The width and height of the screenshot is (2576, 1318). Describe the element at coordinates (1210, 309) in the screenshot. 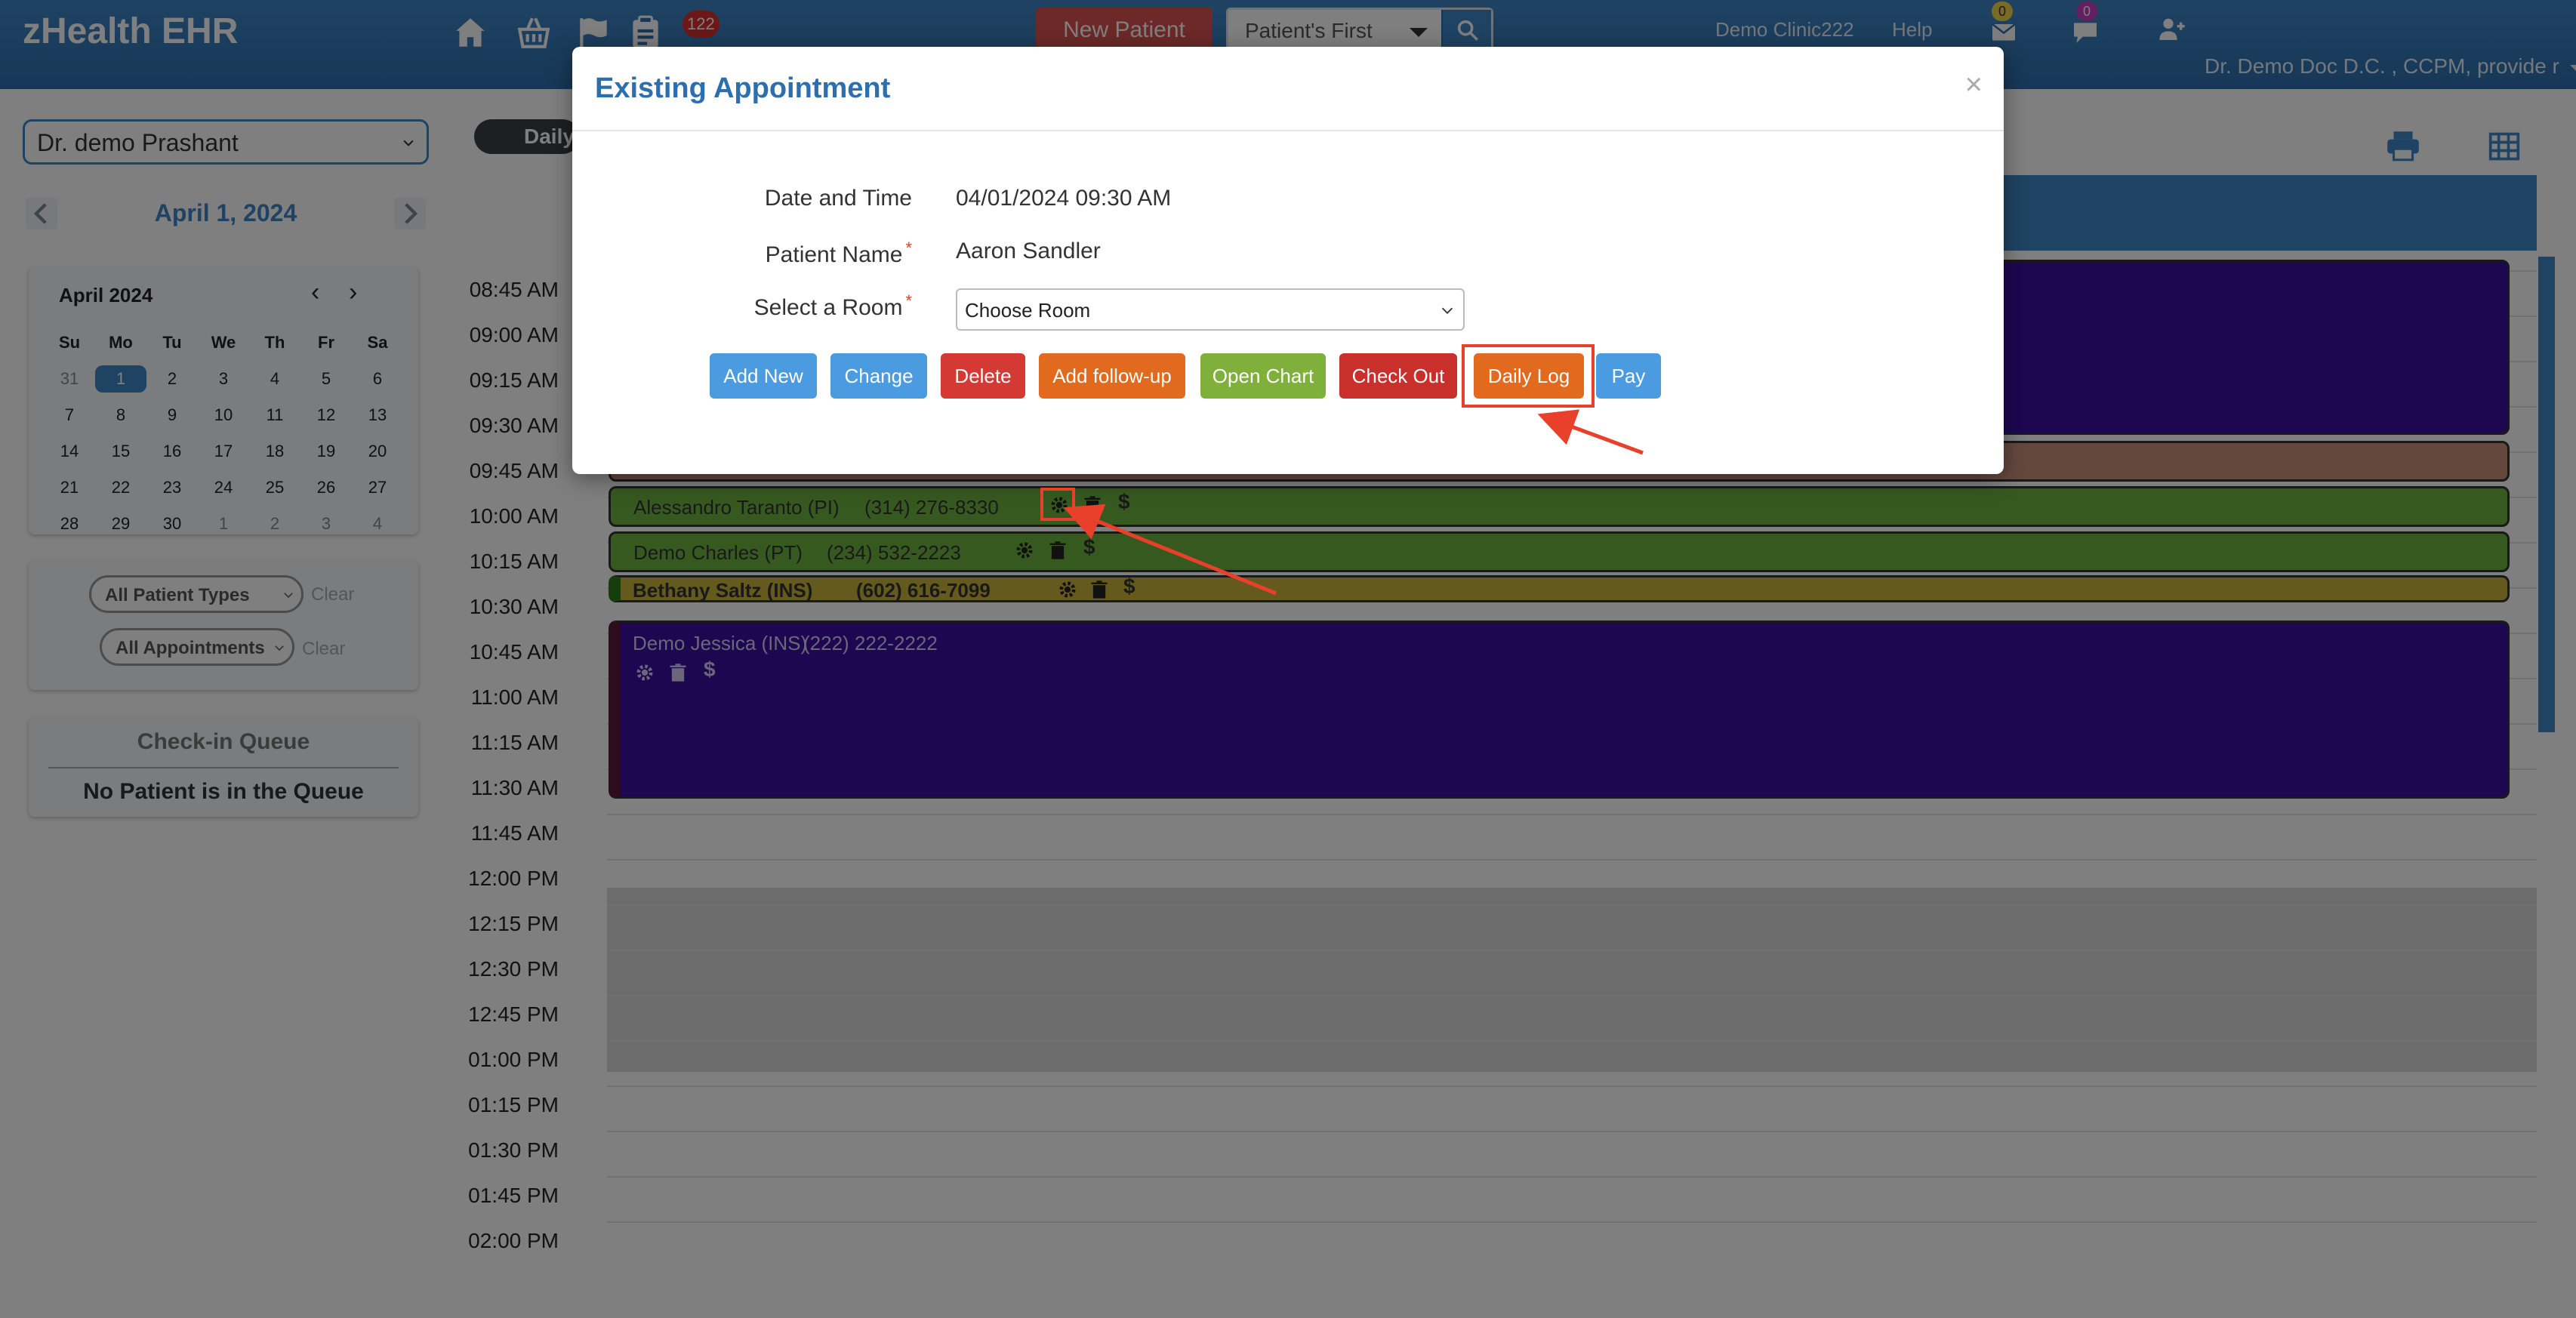

I see `room-select: Choose Room` at that location.